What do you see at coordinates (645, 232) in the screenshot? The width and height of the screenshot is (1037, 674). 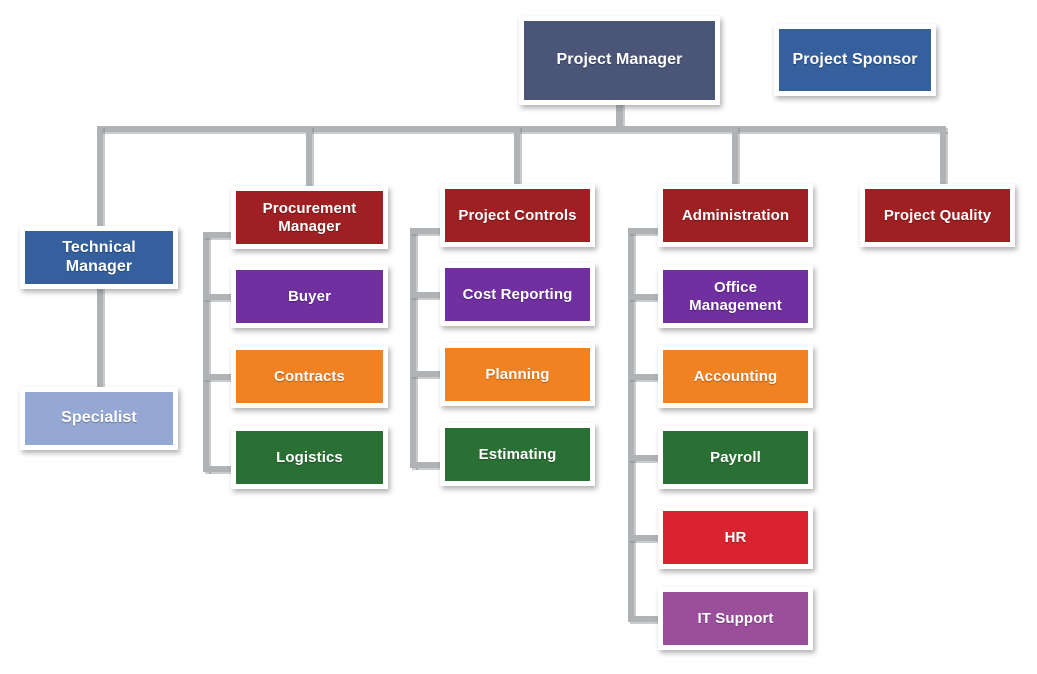 I see `connector-administration-stub-head` at bounding box center [645, 232].